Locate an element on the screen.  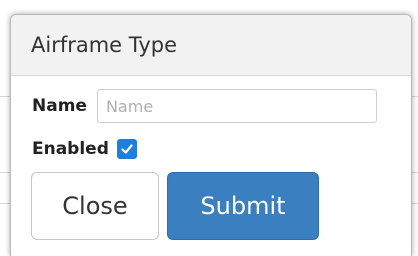
enabled-checkbox is located at coordinates (126, 149).